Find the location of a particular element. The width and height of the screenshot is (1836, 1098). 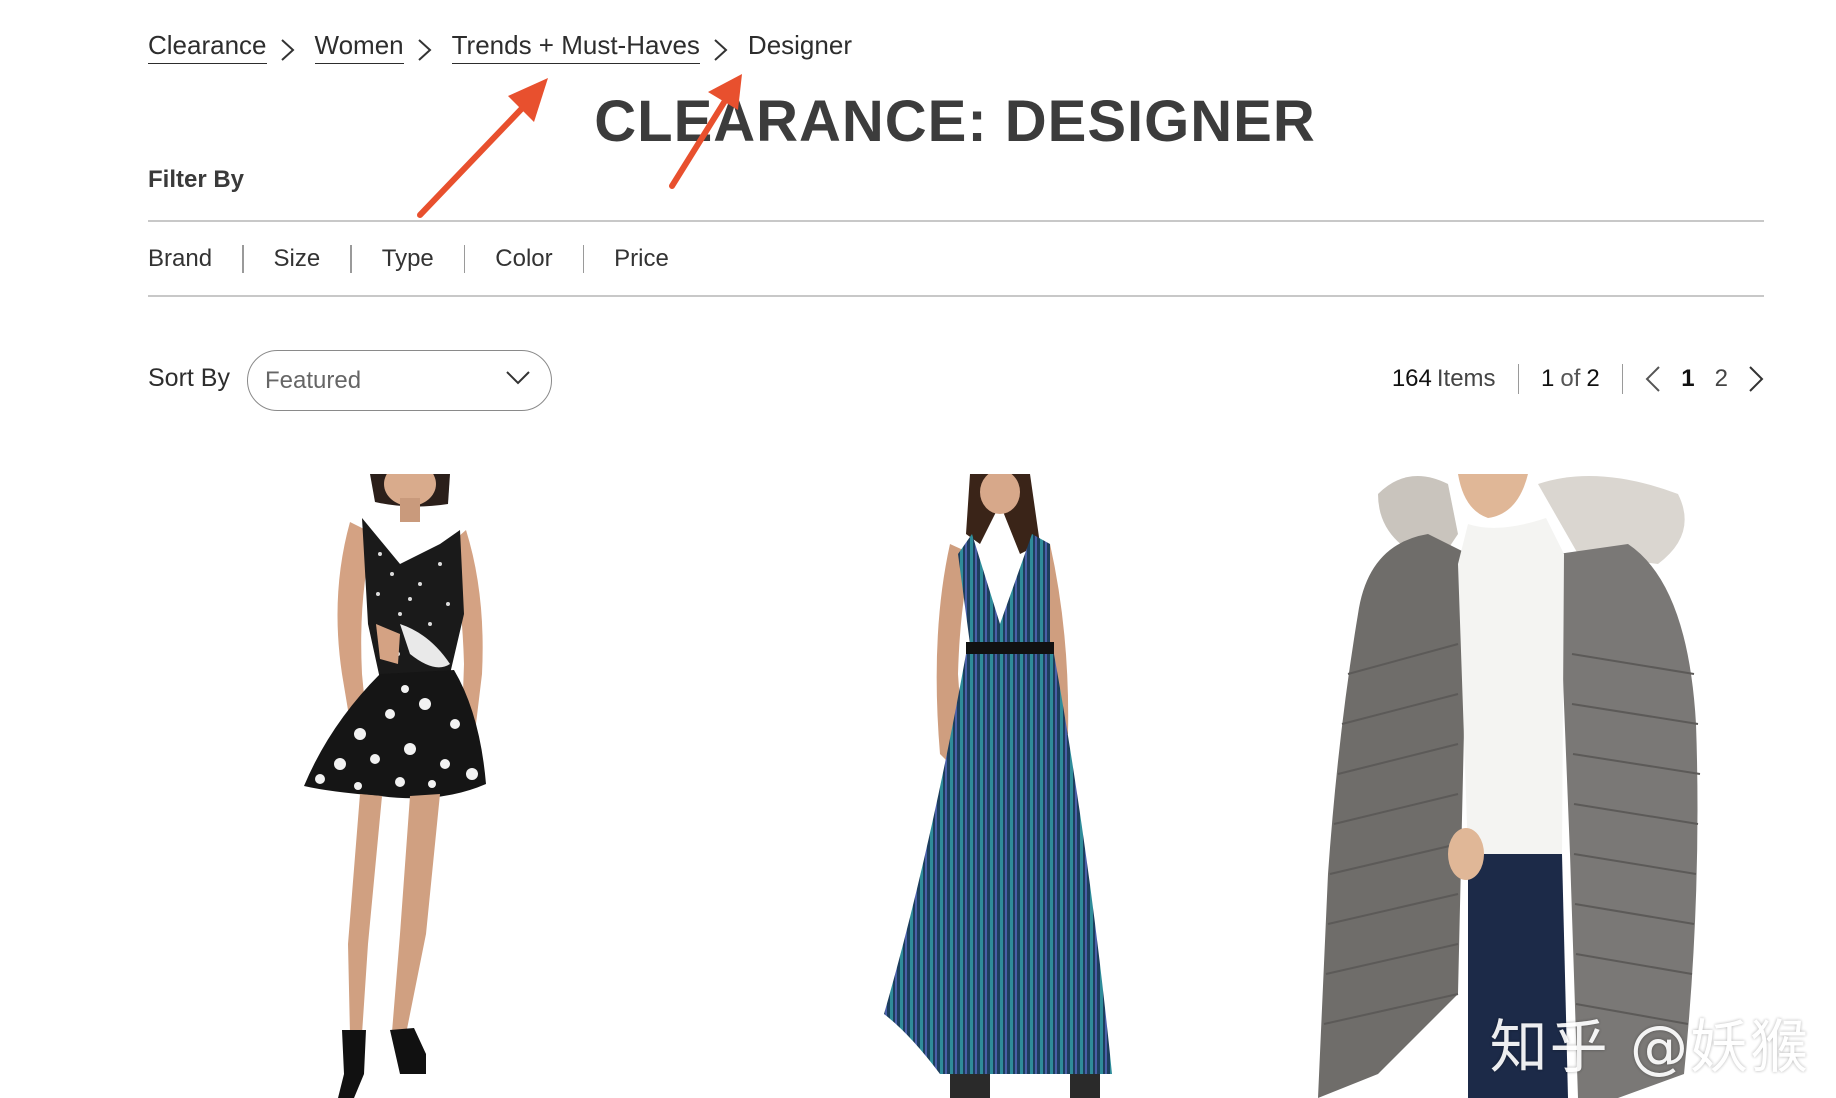

breadcrumb-link-women: Women is located at coordinates (359, 47).